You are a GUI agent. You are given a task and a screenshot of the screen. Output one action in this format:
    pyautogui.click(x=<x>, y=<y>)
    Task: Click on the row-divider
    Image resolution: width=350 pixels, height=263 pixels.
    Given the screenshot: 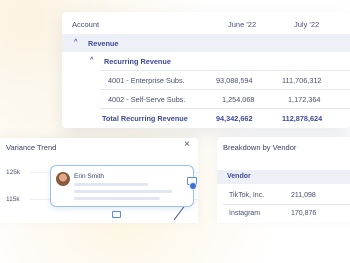 What is the action you would take?
    pyautogui.click(x=286, y=204)
    